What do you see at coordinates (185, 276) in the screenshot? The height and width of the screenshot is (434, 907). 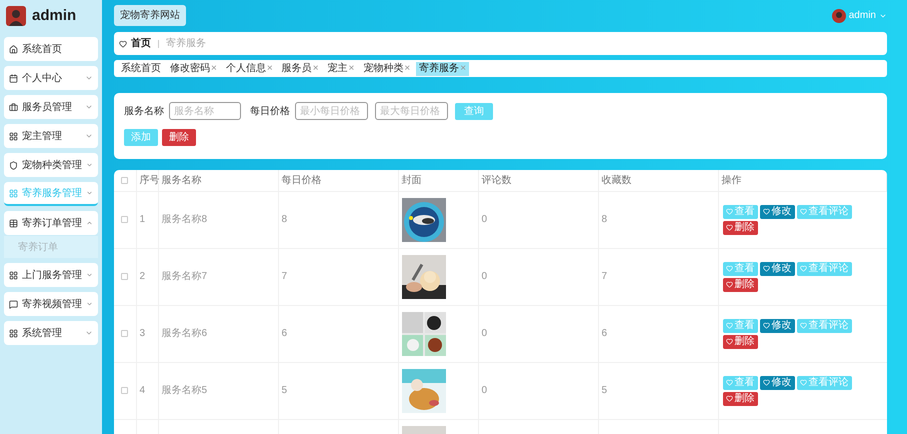 I see `table-cell: 服务名称7` at bounding box center [185, 276].